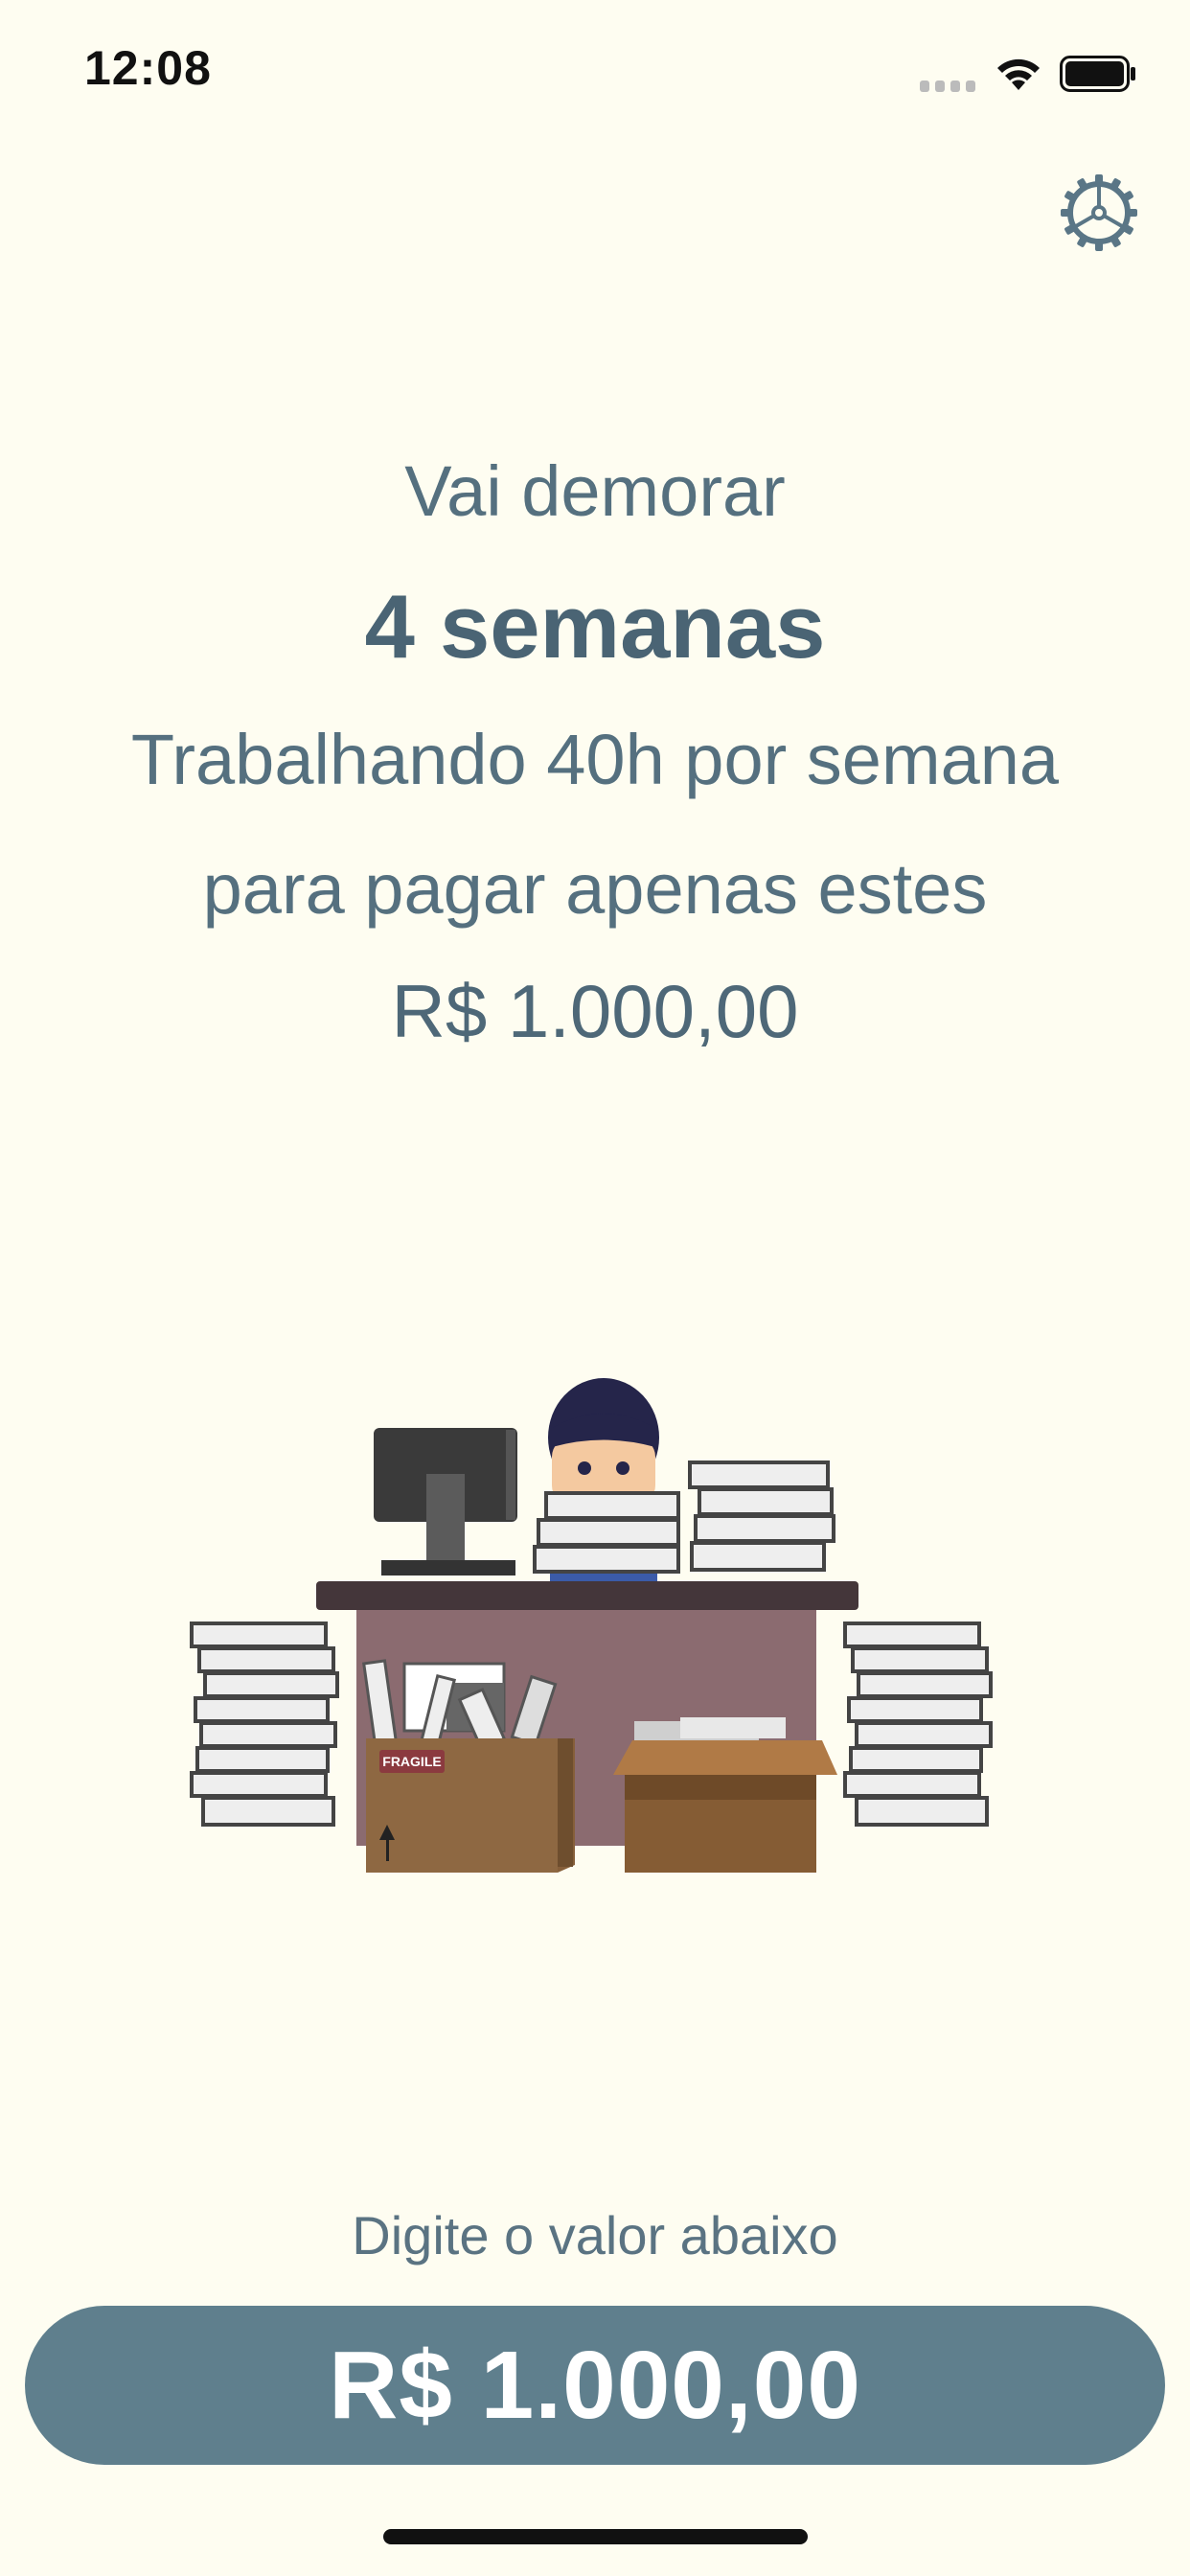  Describe the element at coordinates (1018, 74) in the screenshot. I see `wifi-icon` at that location.